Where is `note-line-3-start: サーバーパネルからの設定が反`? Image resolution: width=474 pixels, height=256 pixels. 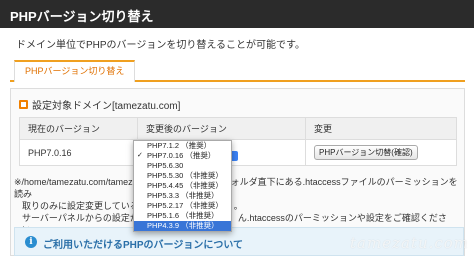 note-line-3-start: サーバーパネルからの設定が反 is located at coordinates (85, 218).